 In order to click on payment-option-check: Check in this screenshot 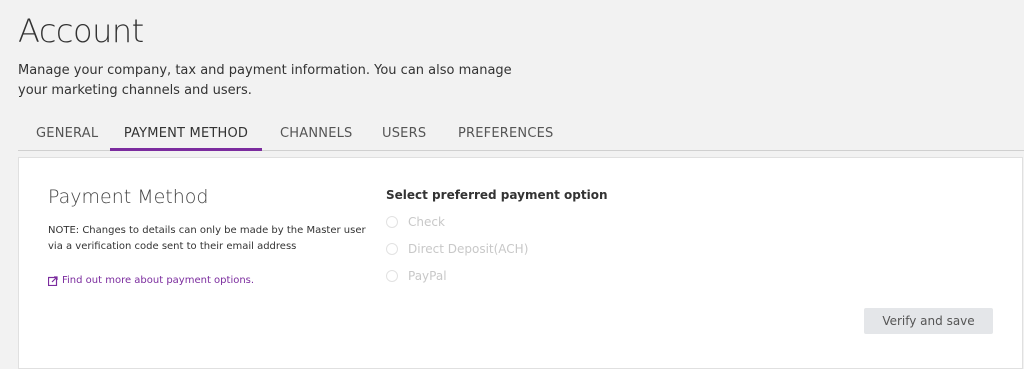, I will do `click(415, 222)`.